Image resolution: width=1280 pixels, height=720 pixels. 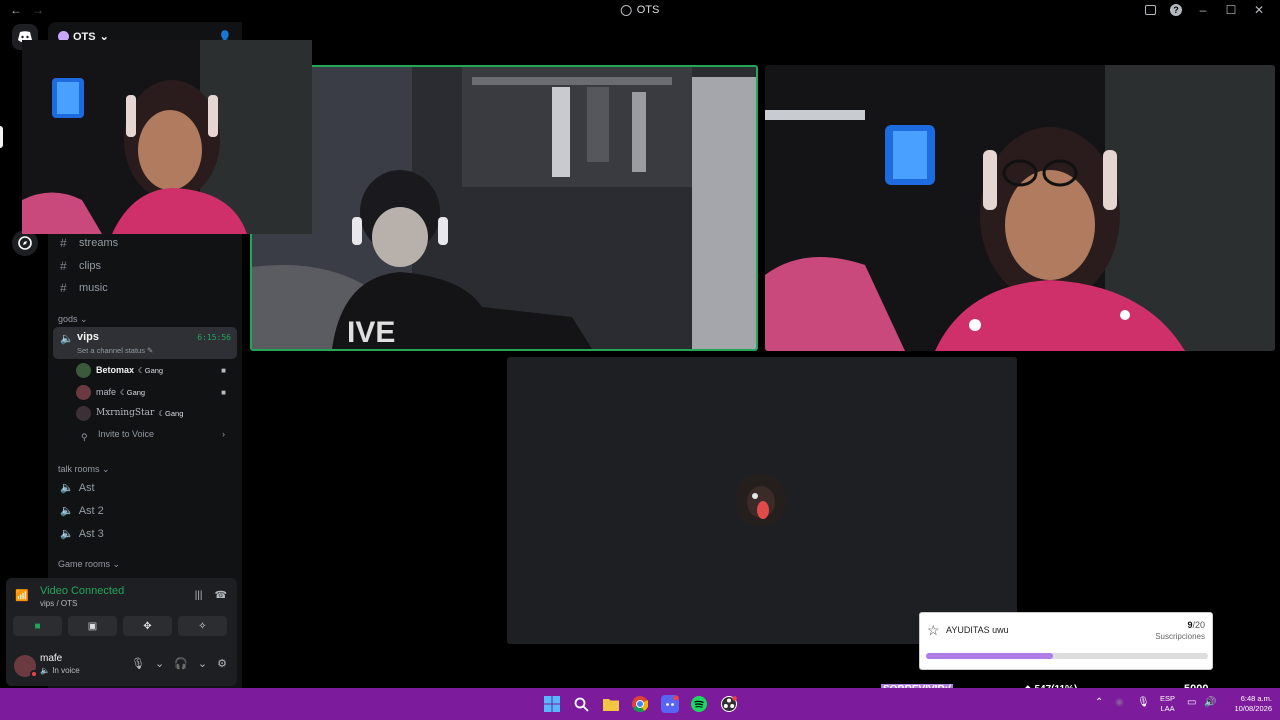 I want to click on microphone-tray-icon: 🎙, so click(x=1143, y=702).